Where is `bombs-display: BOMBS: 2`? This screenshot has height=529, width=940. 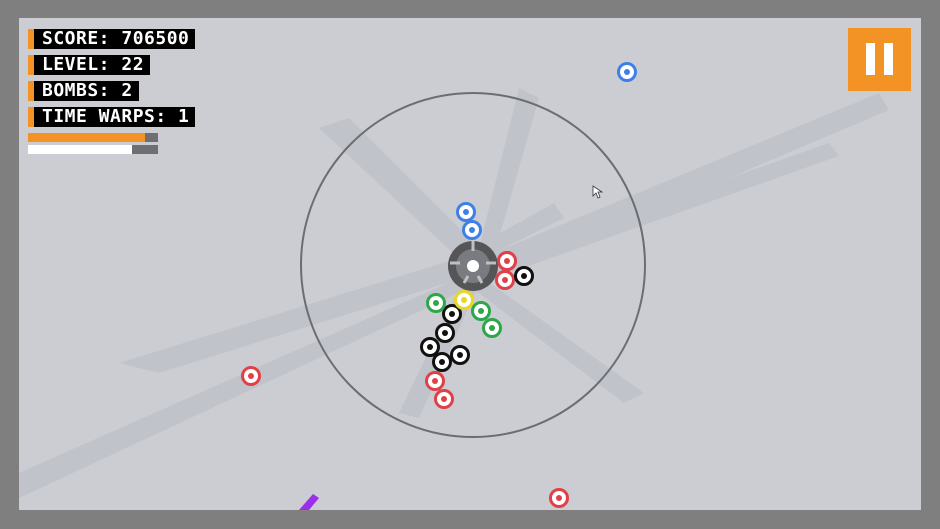
bombs-display: BOMBS: 2 is located at coordinates (83, 91).